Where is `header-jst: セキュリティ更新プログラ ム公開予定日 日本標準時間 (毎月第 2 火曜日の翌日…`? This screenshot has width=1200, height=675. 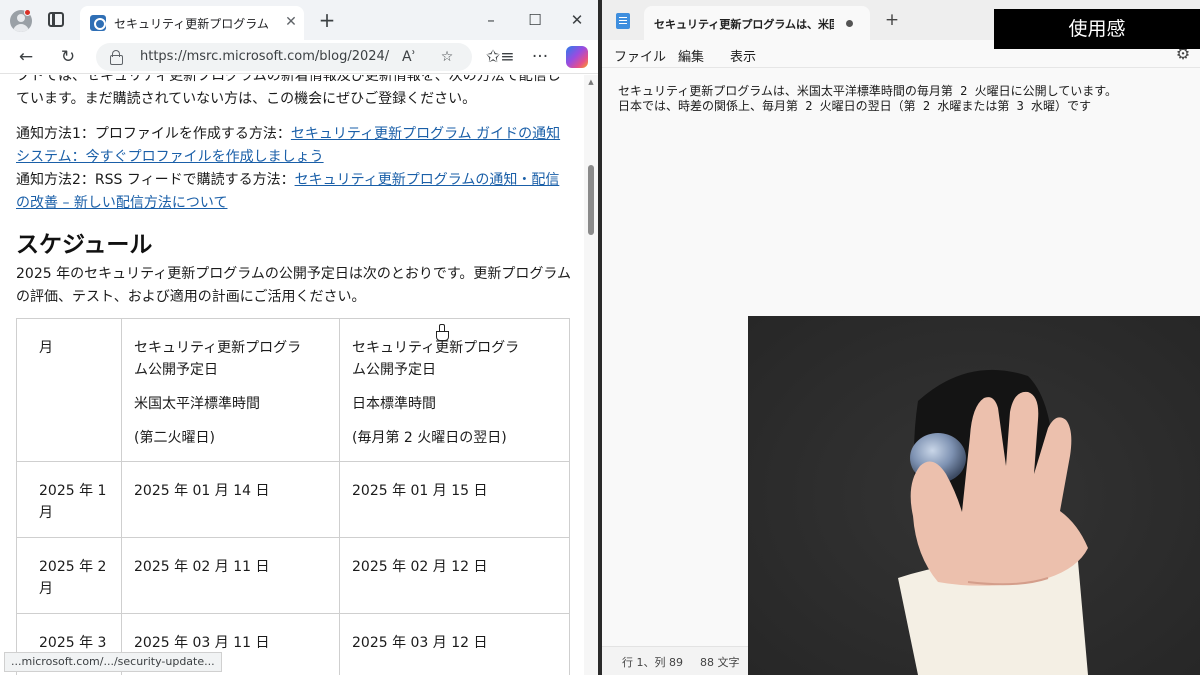
header-jst: セキュリティ更新プログラ ム公開予定日 日本標準時間 (毎月第 2 火曜日の翌日… is located at coordinates (454, 390).